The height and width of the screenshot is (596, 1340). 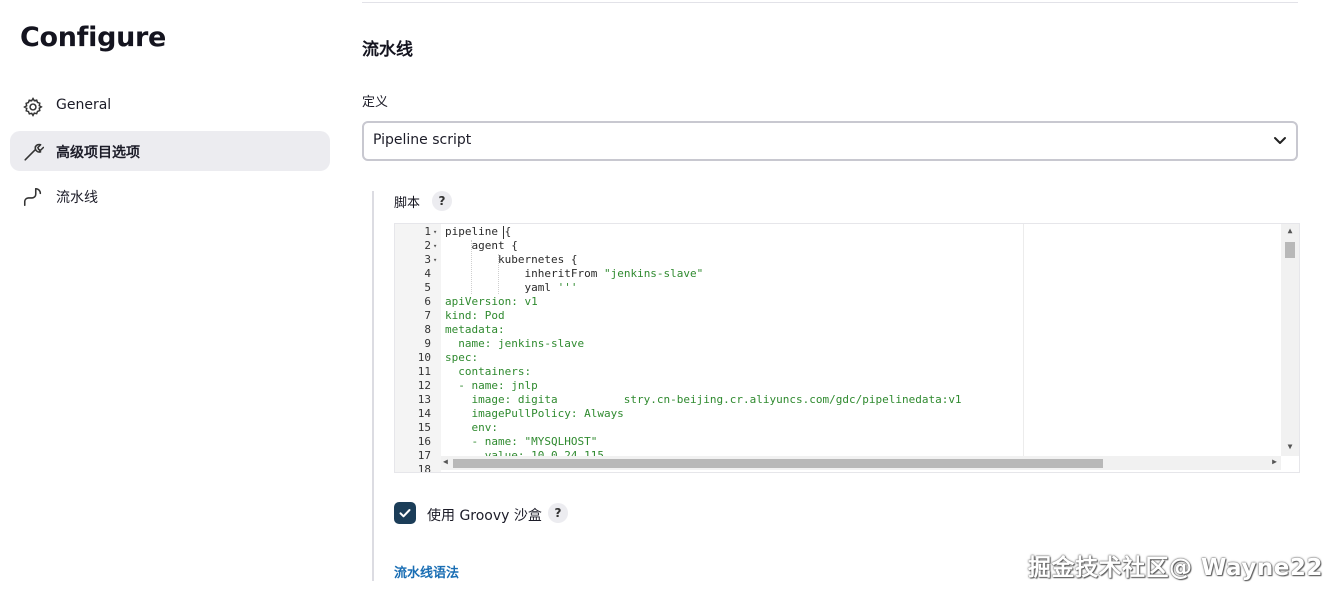 What do you see at coordinates (567, 287) in the screenshot?
I see `code-string: '''` at bounding box center [567, 287].